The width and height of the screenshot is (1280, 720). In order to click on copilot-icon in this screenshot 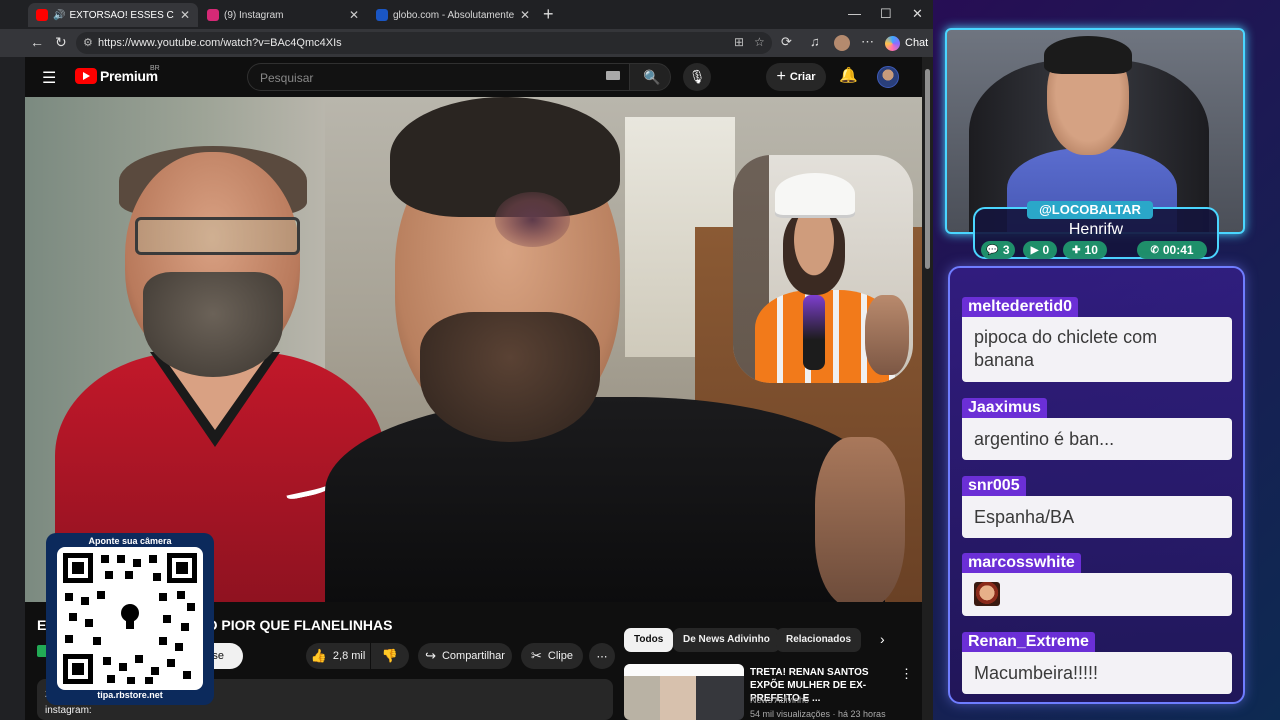, I will do `click(892, 43)`.